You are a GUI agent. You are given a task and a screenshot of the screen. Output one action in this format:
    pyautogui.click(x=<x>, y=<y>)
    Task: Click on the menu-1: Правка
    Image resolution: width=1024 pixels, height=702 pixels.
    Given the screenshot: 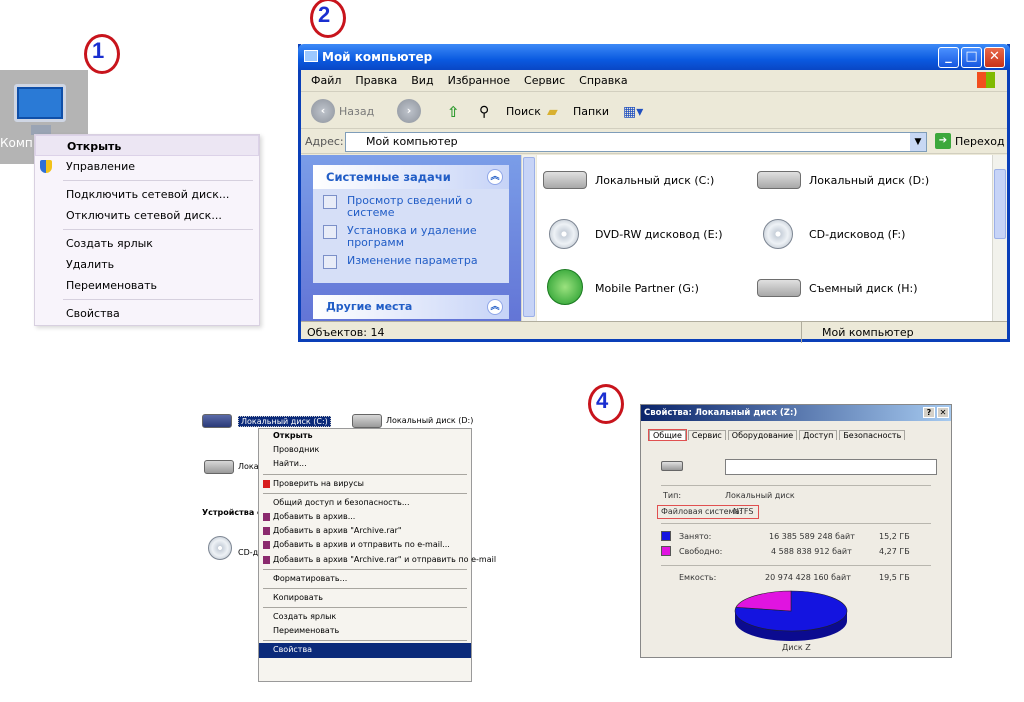 What is the action you would take?
    pyautogui.click(x=376, y=80)
    